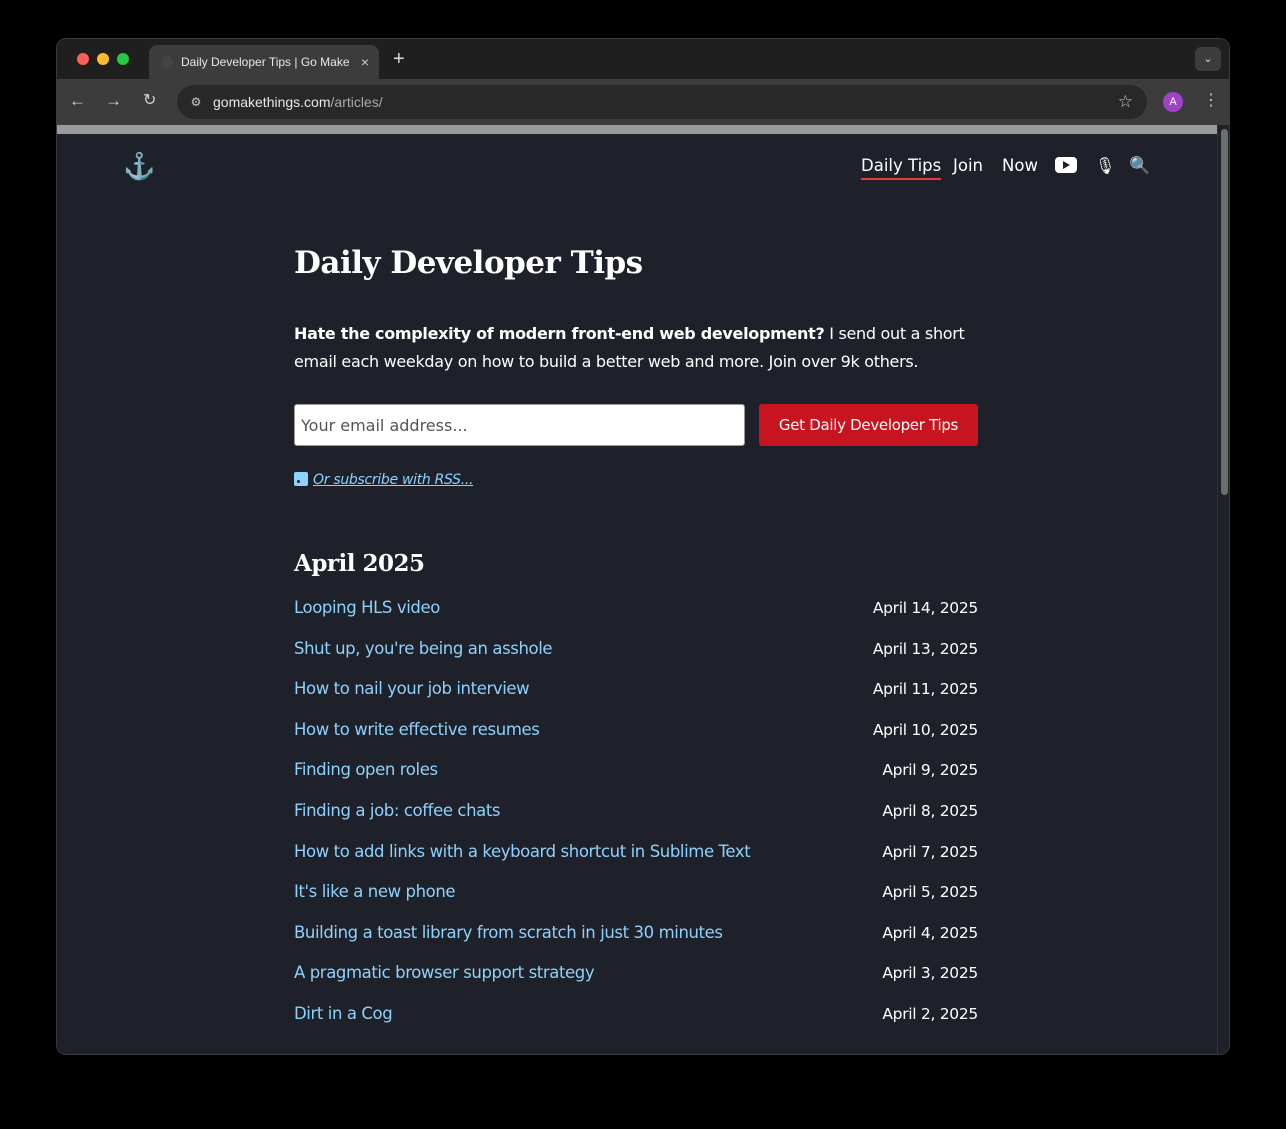 The image size is (1286, 1129). Describe the element at coordinates (343, 1014) in the screenshot. I see `article-link: Dirt in a Cog` at that location.